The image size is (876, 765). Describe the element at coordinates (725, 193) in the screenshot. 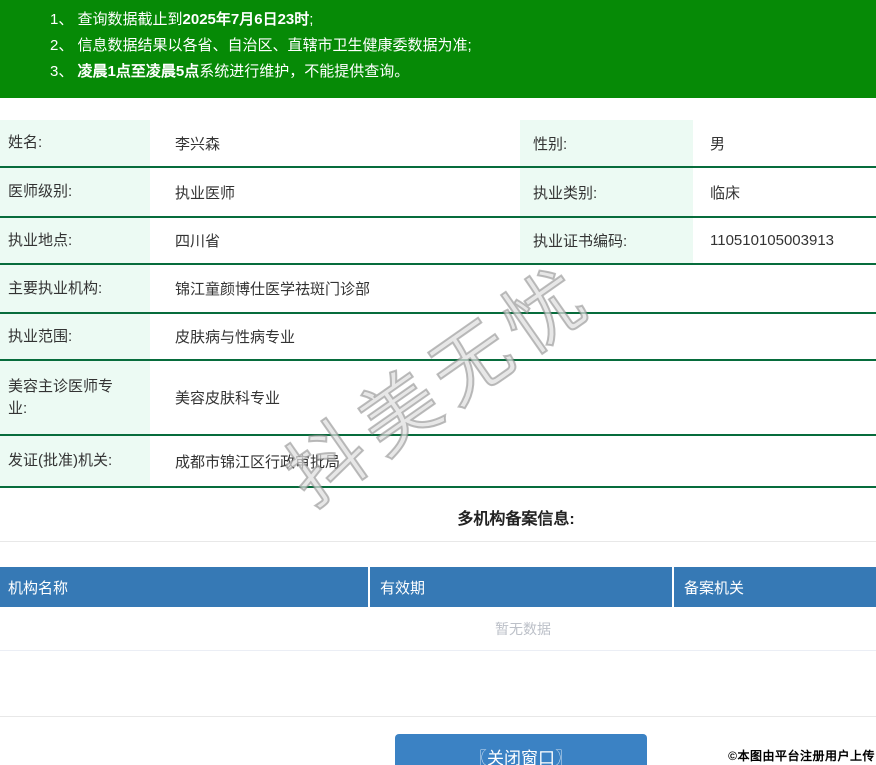

I see `field-value-practice-category: 临床` at that location.